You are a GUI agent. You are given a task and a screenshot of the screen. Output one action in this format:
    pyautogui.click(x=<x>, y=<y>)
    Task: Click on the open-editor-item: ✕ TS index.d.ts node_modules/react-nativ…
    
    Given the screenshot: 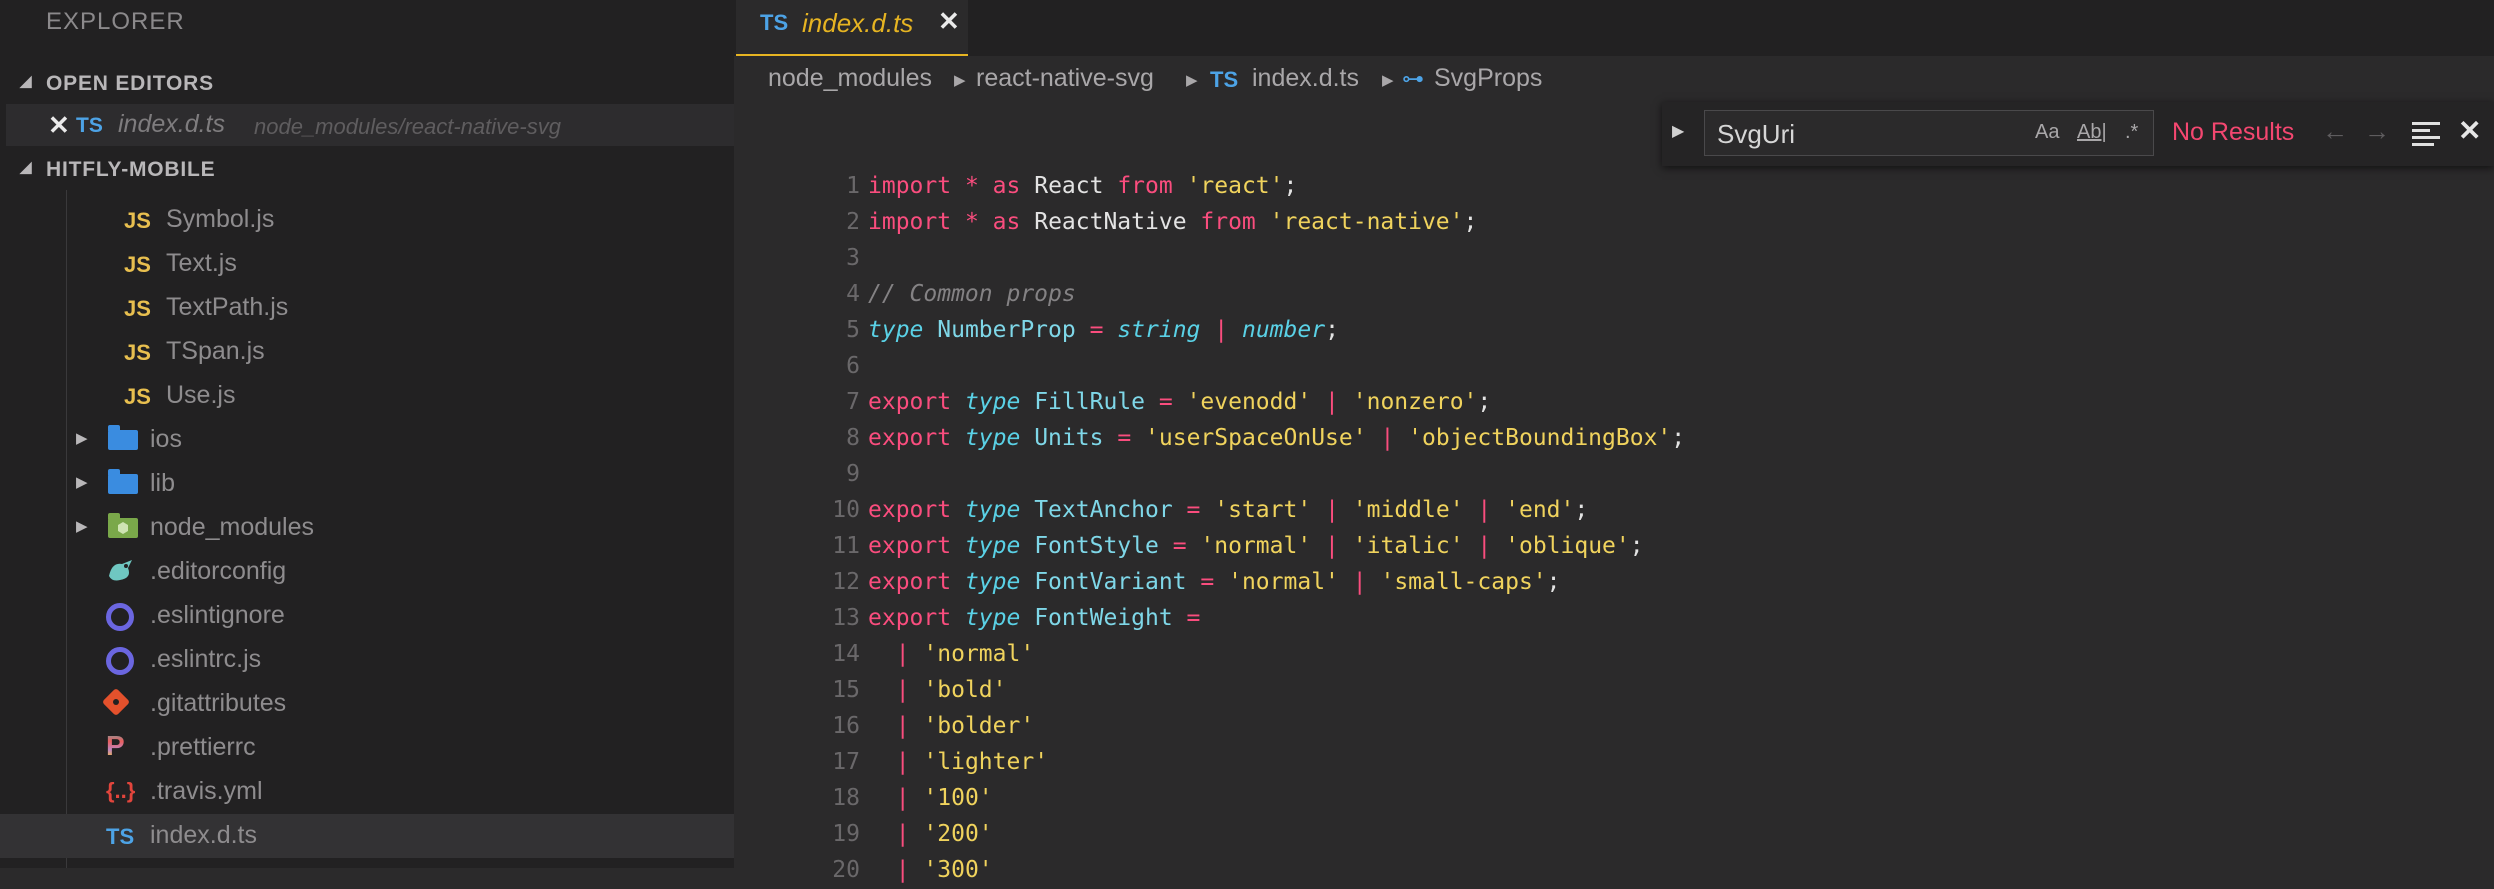 What is the action you would take?
    pyautogui.click(x=370, y=125)
    